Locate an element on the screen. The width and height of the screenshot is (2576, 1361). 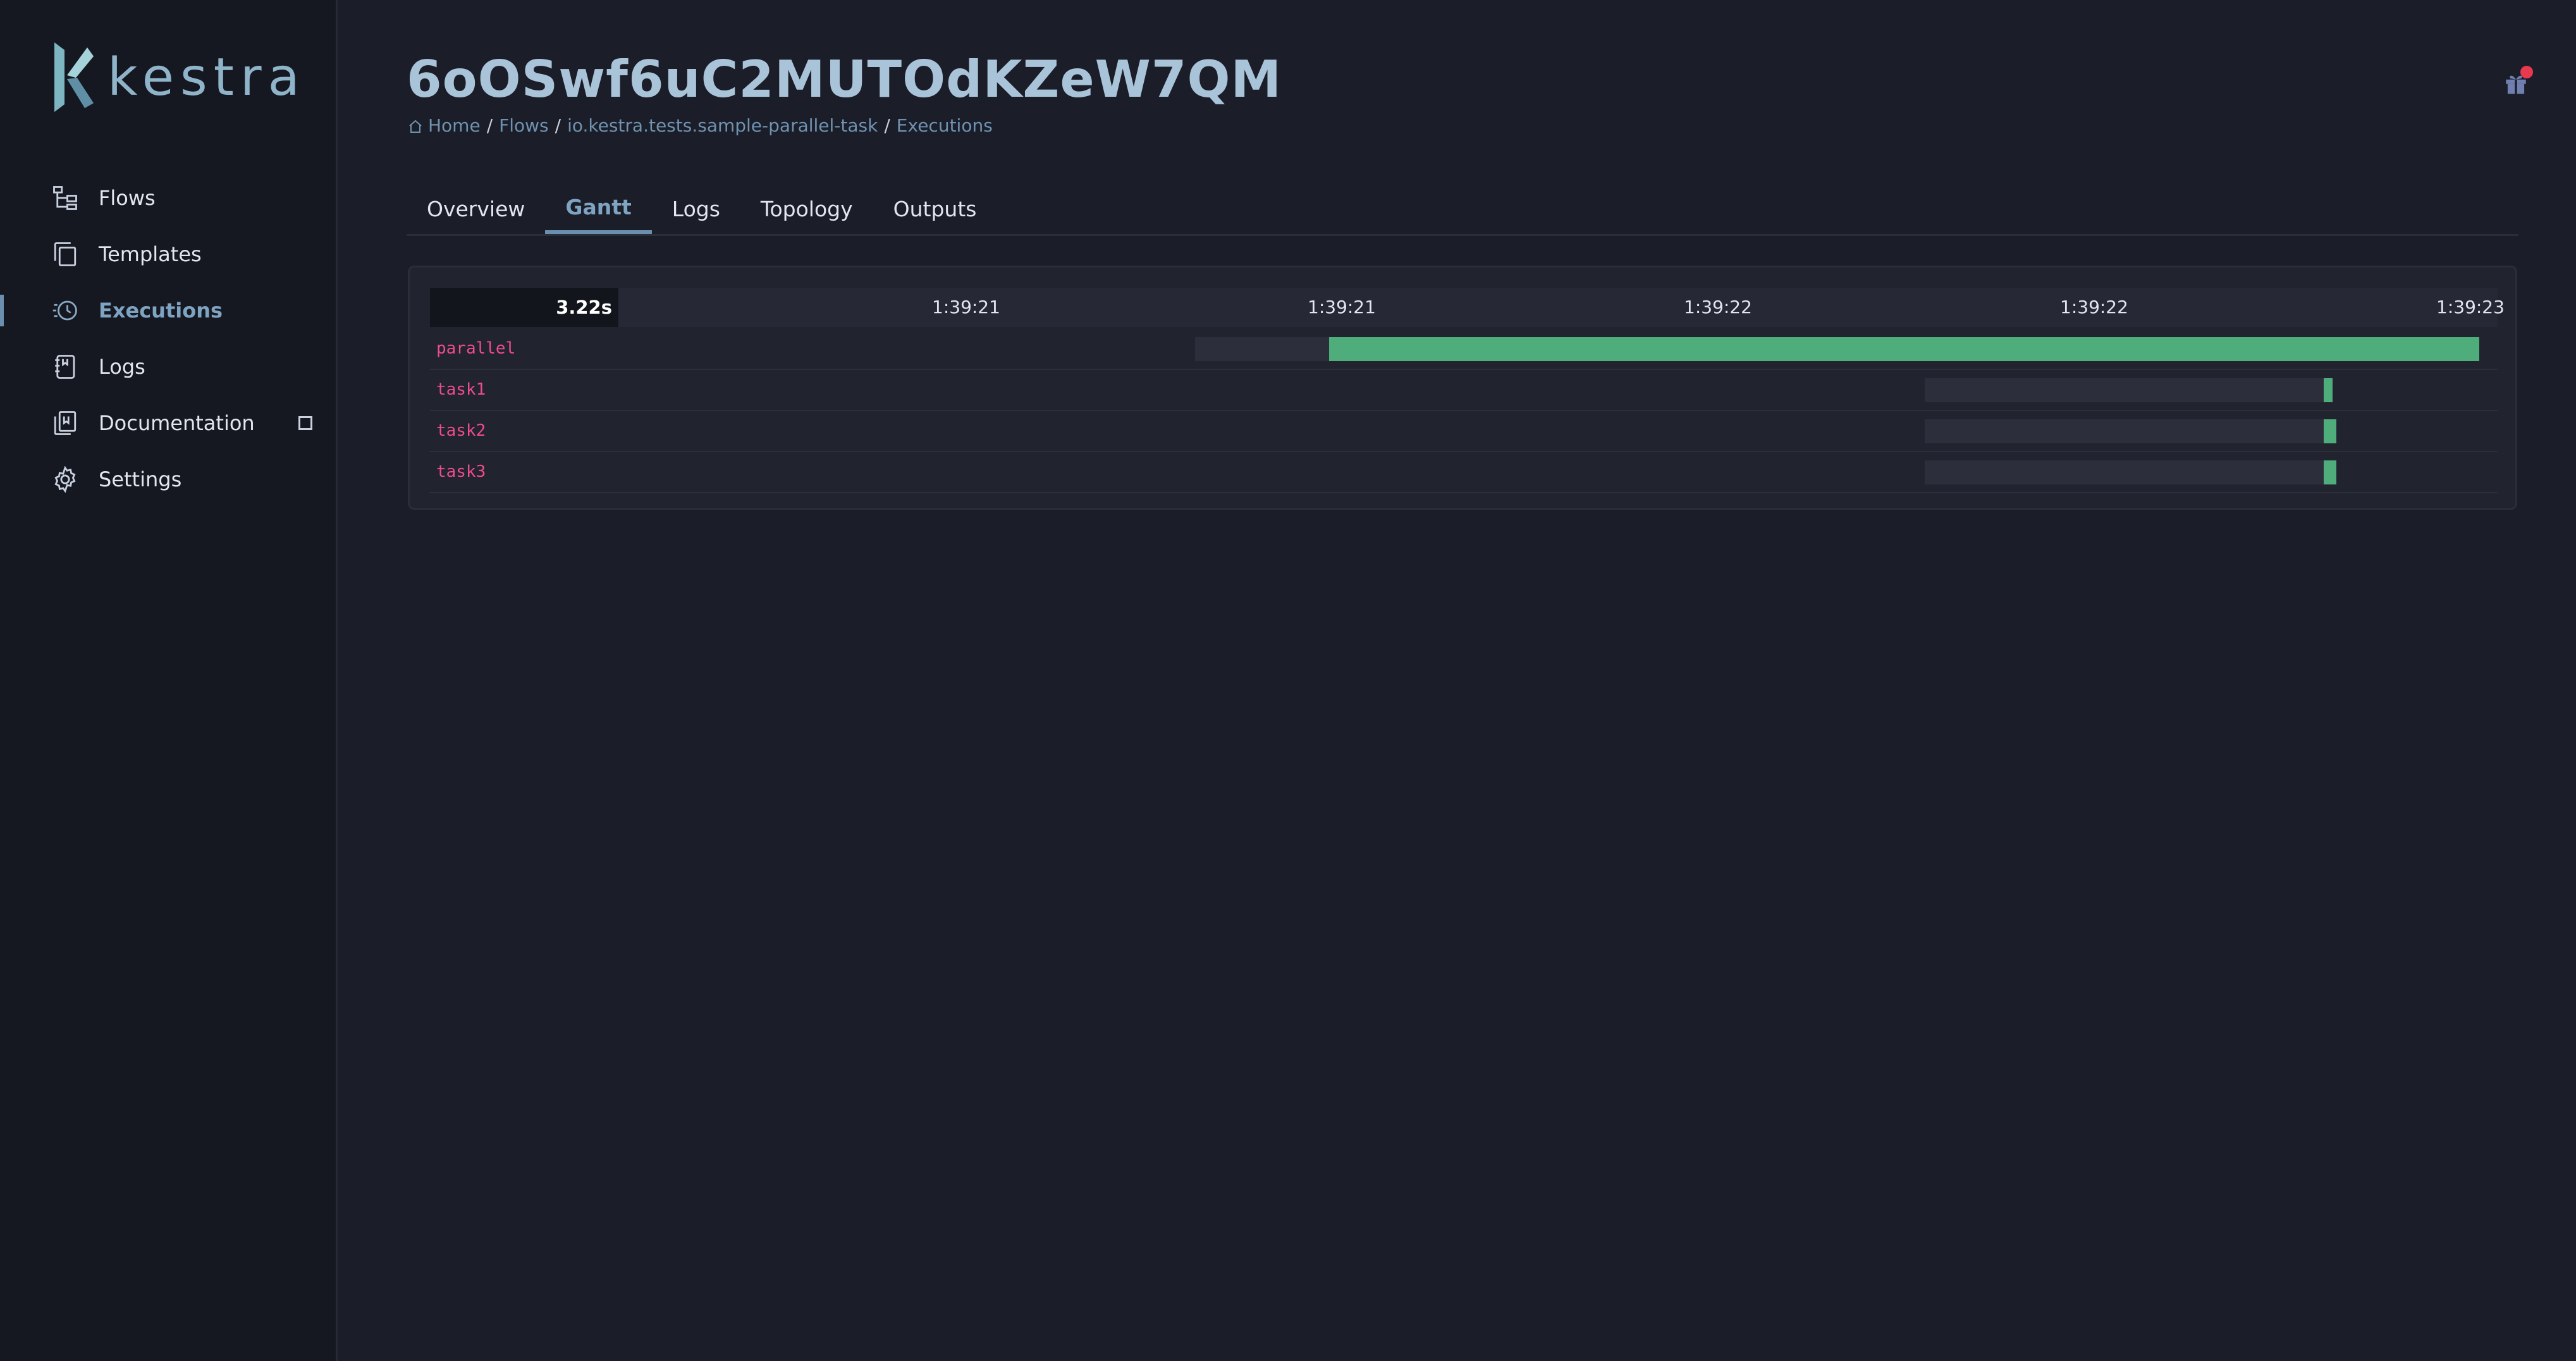
breadcrumb-flow: io.kestra.tests.sample-parallel-task is located at coordinates (722, 125).